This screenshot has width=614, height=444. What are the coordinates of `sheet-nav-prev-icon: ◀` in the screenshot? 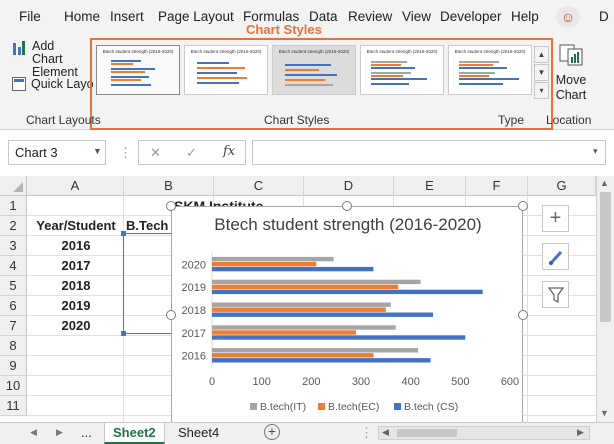 It's located at (33, 432).